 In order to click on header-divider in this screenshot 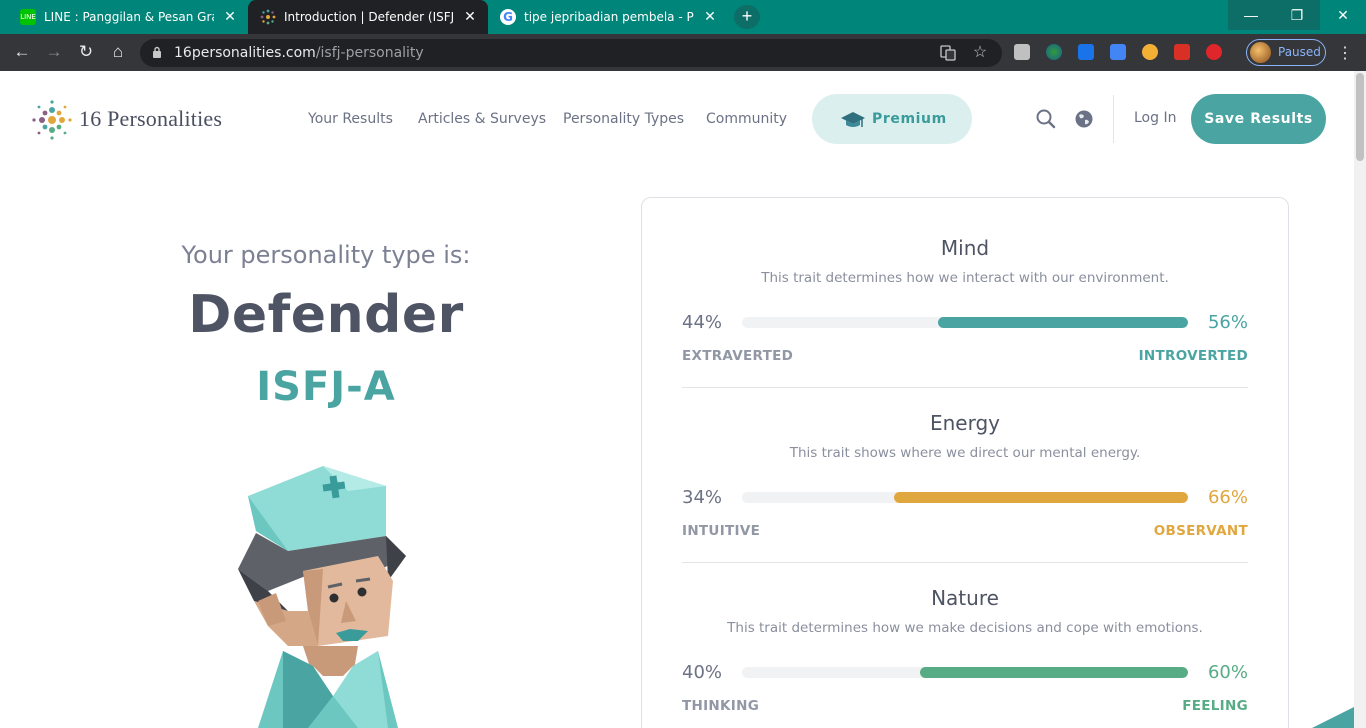, I will do `click(1113, 119)`.